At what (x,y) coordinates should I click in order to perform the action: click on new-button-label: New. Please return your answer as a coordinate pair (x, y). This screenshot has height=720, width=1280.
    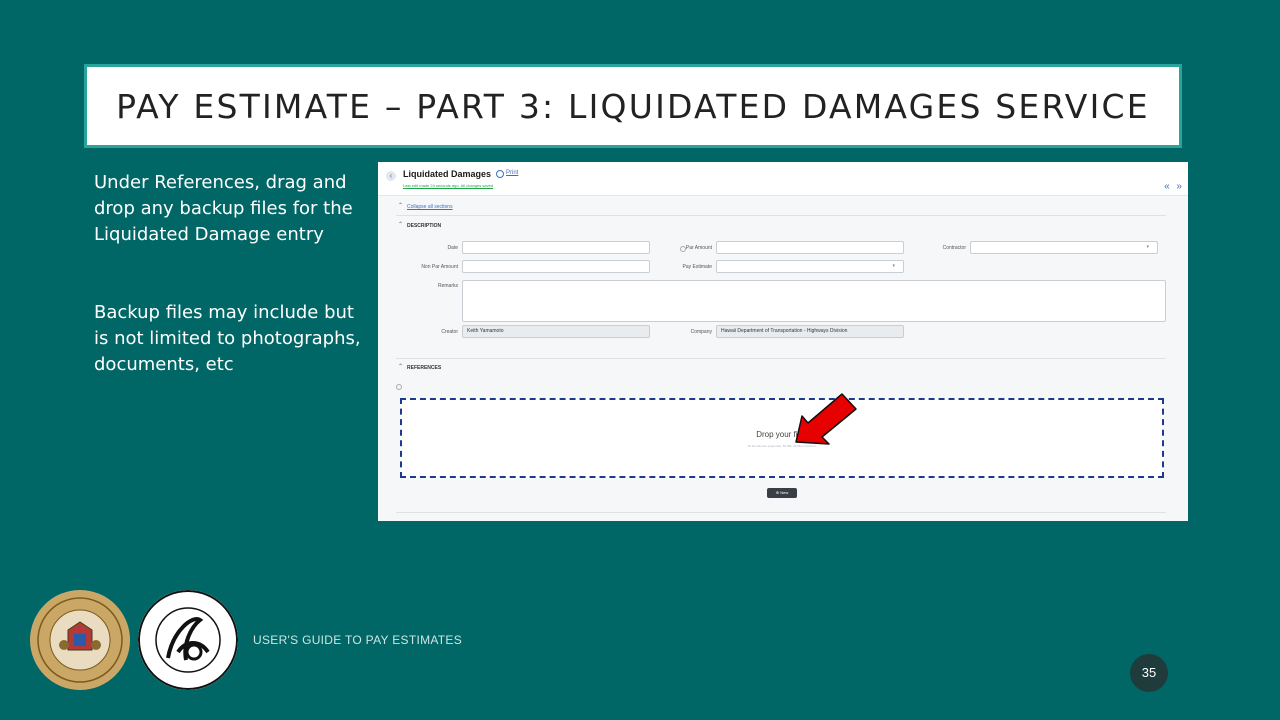
    Looking at the image, I should click on (784, 492).